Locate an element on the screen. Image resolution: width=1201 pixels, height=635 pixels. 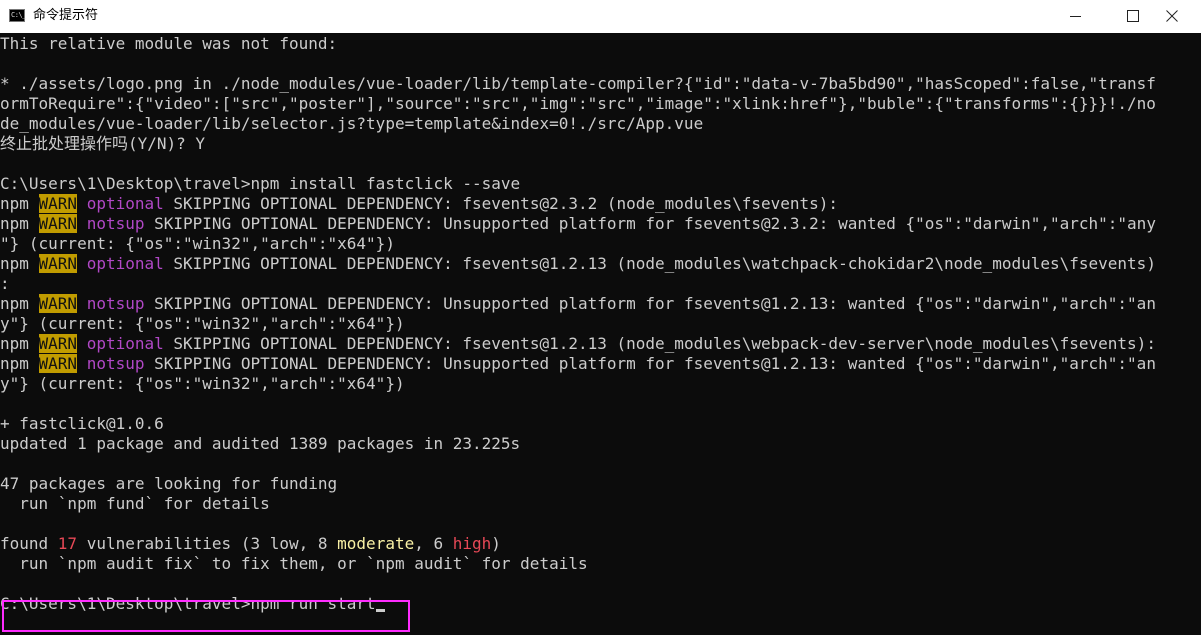
vuln-prefix: found is located at coordinates (29, 543).